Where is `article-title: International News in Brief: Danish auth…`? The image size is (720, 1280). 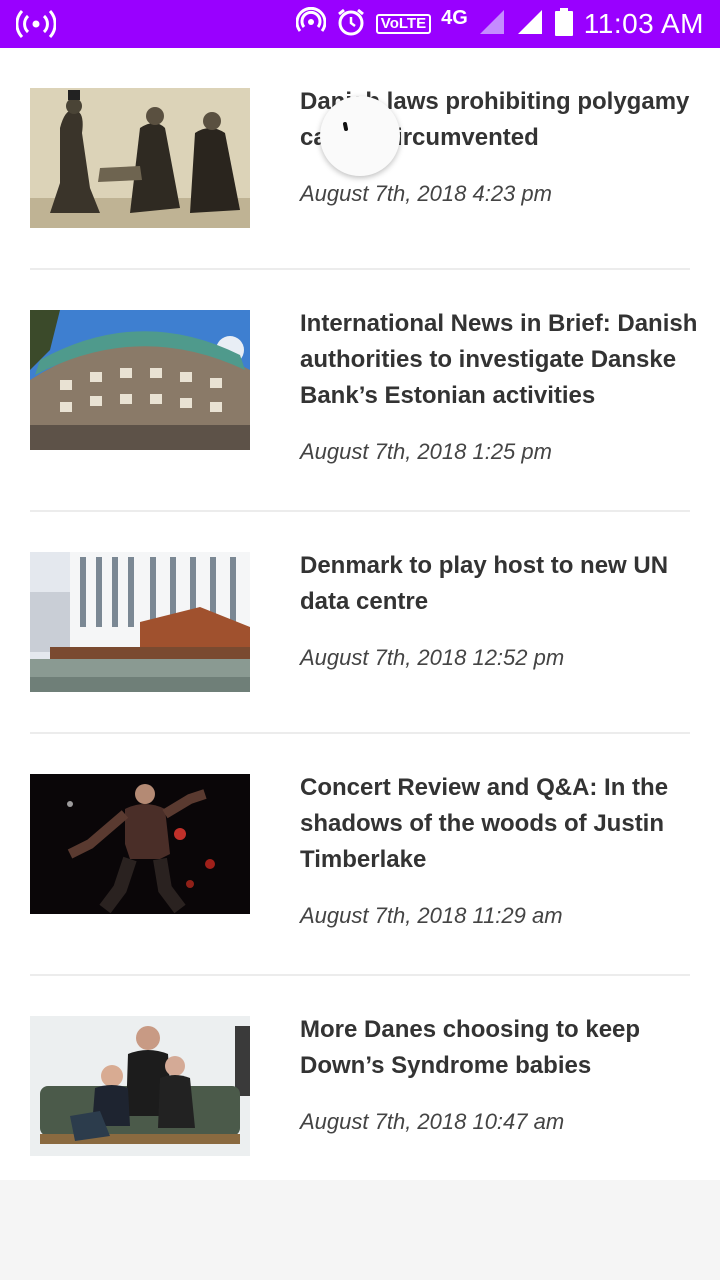 article-title: International News in Brief: Danish auth… is located at coordinates (500, 360).